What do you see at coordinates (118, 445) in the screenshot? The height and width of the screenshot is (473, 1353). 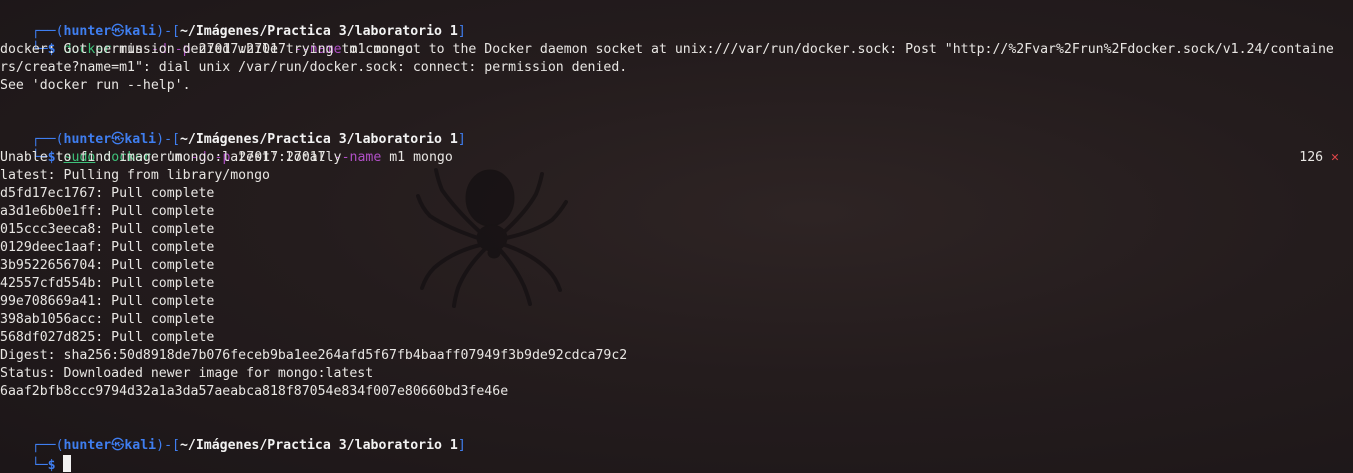 I see `prompt-at-symbol: ㉿` at bounding box center [118, 445].